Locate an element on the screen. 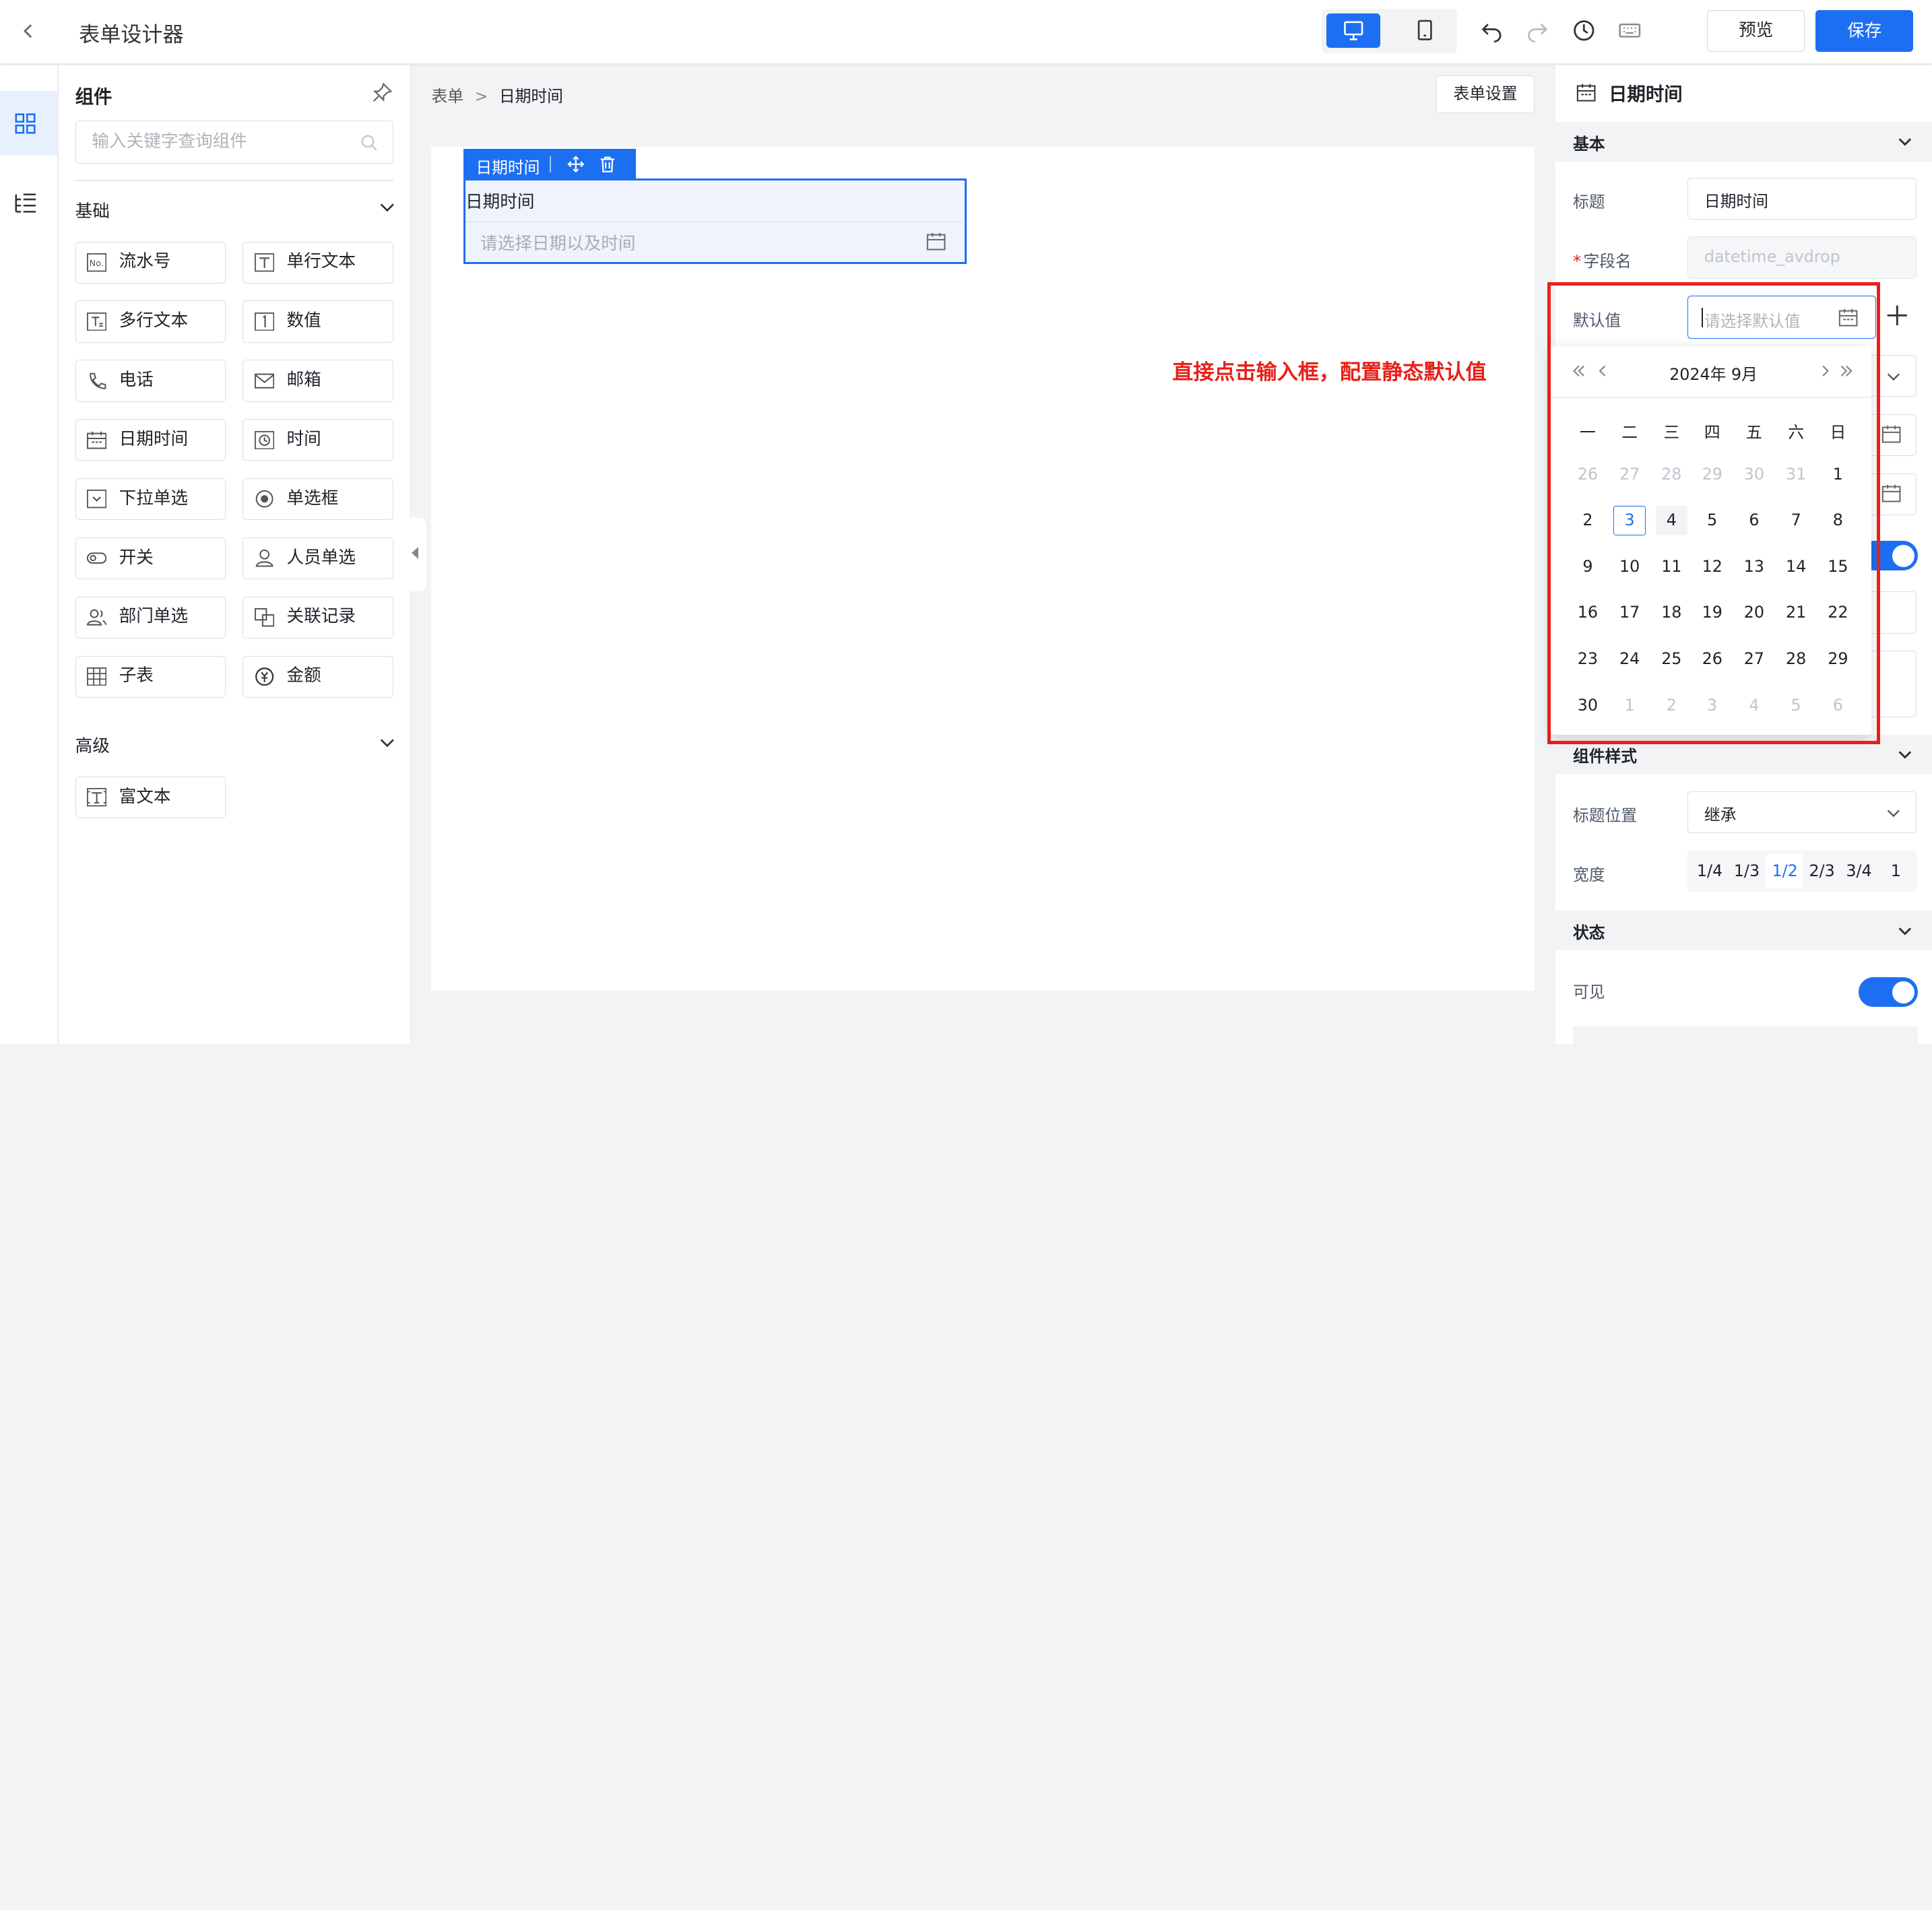  title-position-value: 继承 is located at coordinates (1721, 815).